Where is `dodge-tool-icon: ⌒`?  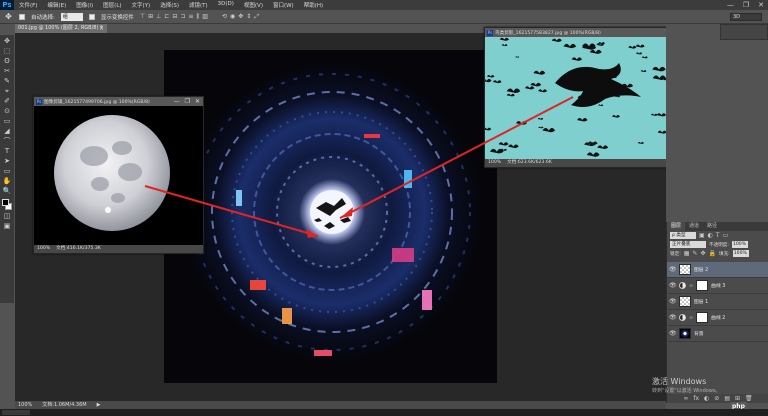 dodge-tool-icon: ⌒ is located at coordinates (7, 141).